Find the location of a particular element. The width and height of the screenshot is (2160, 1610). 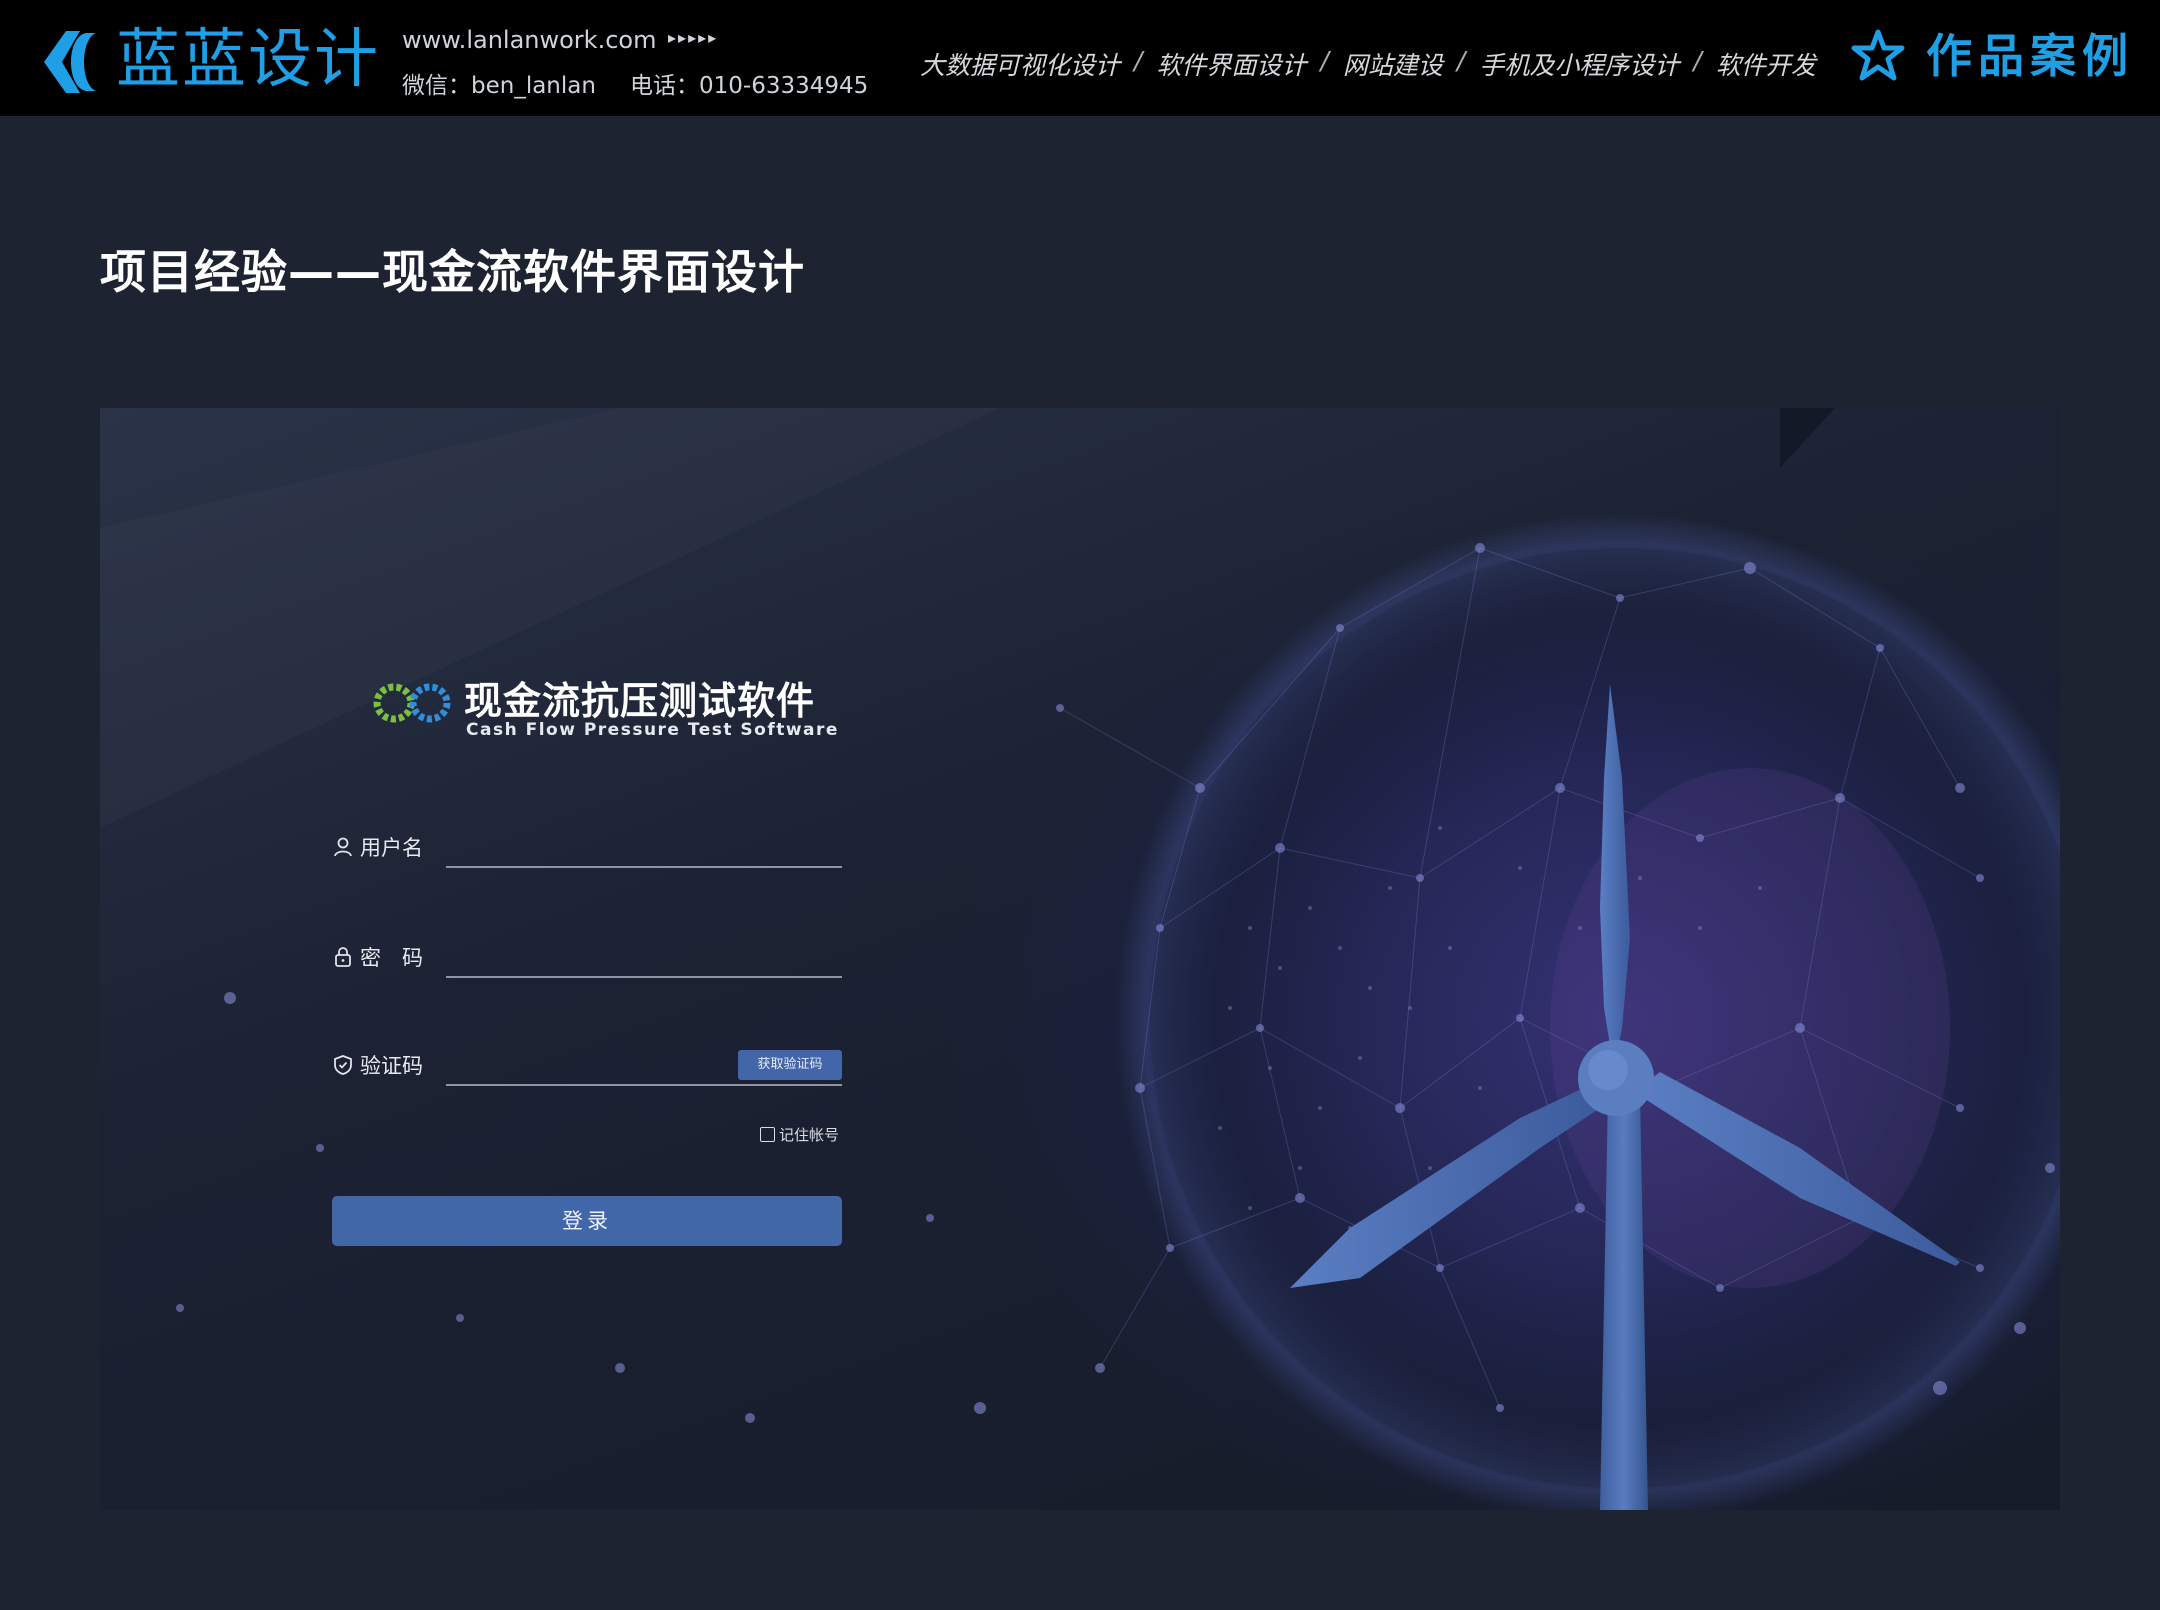

username-underline is located at coordinates (644, 867).